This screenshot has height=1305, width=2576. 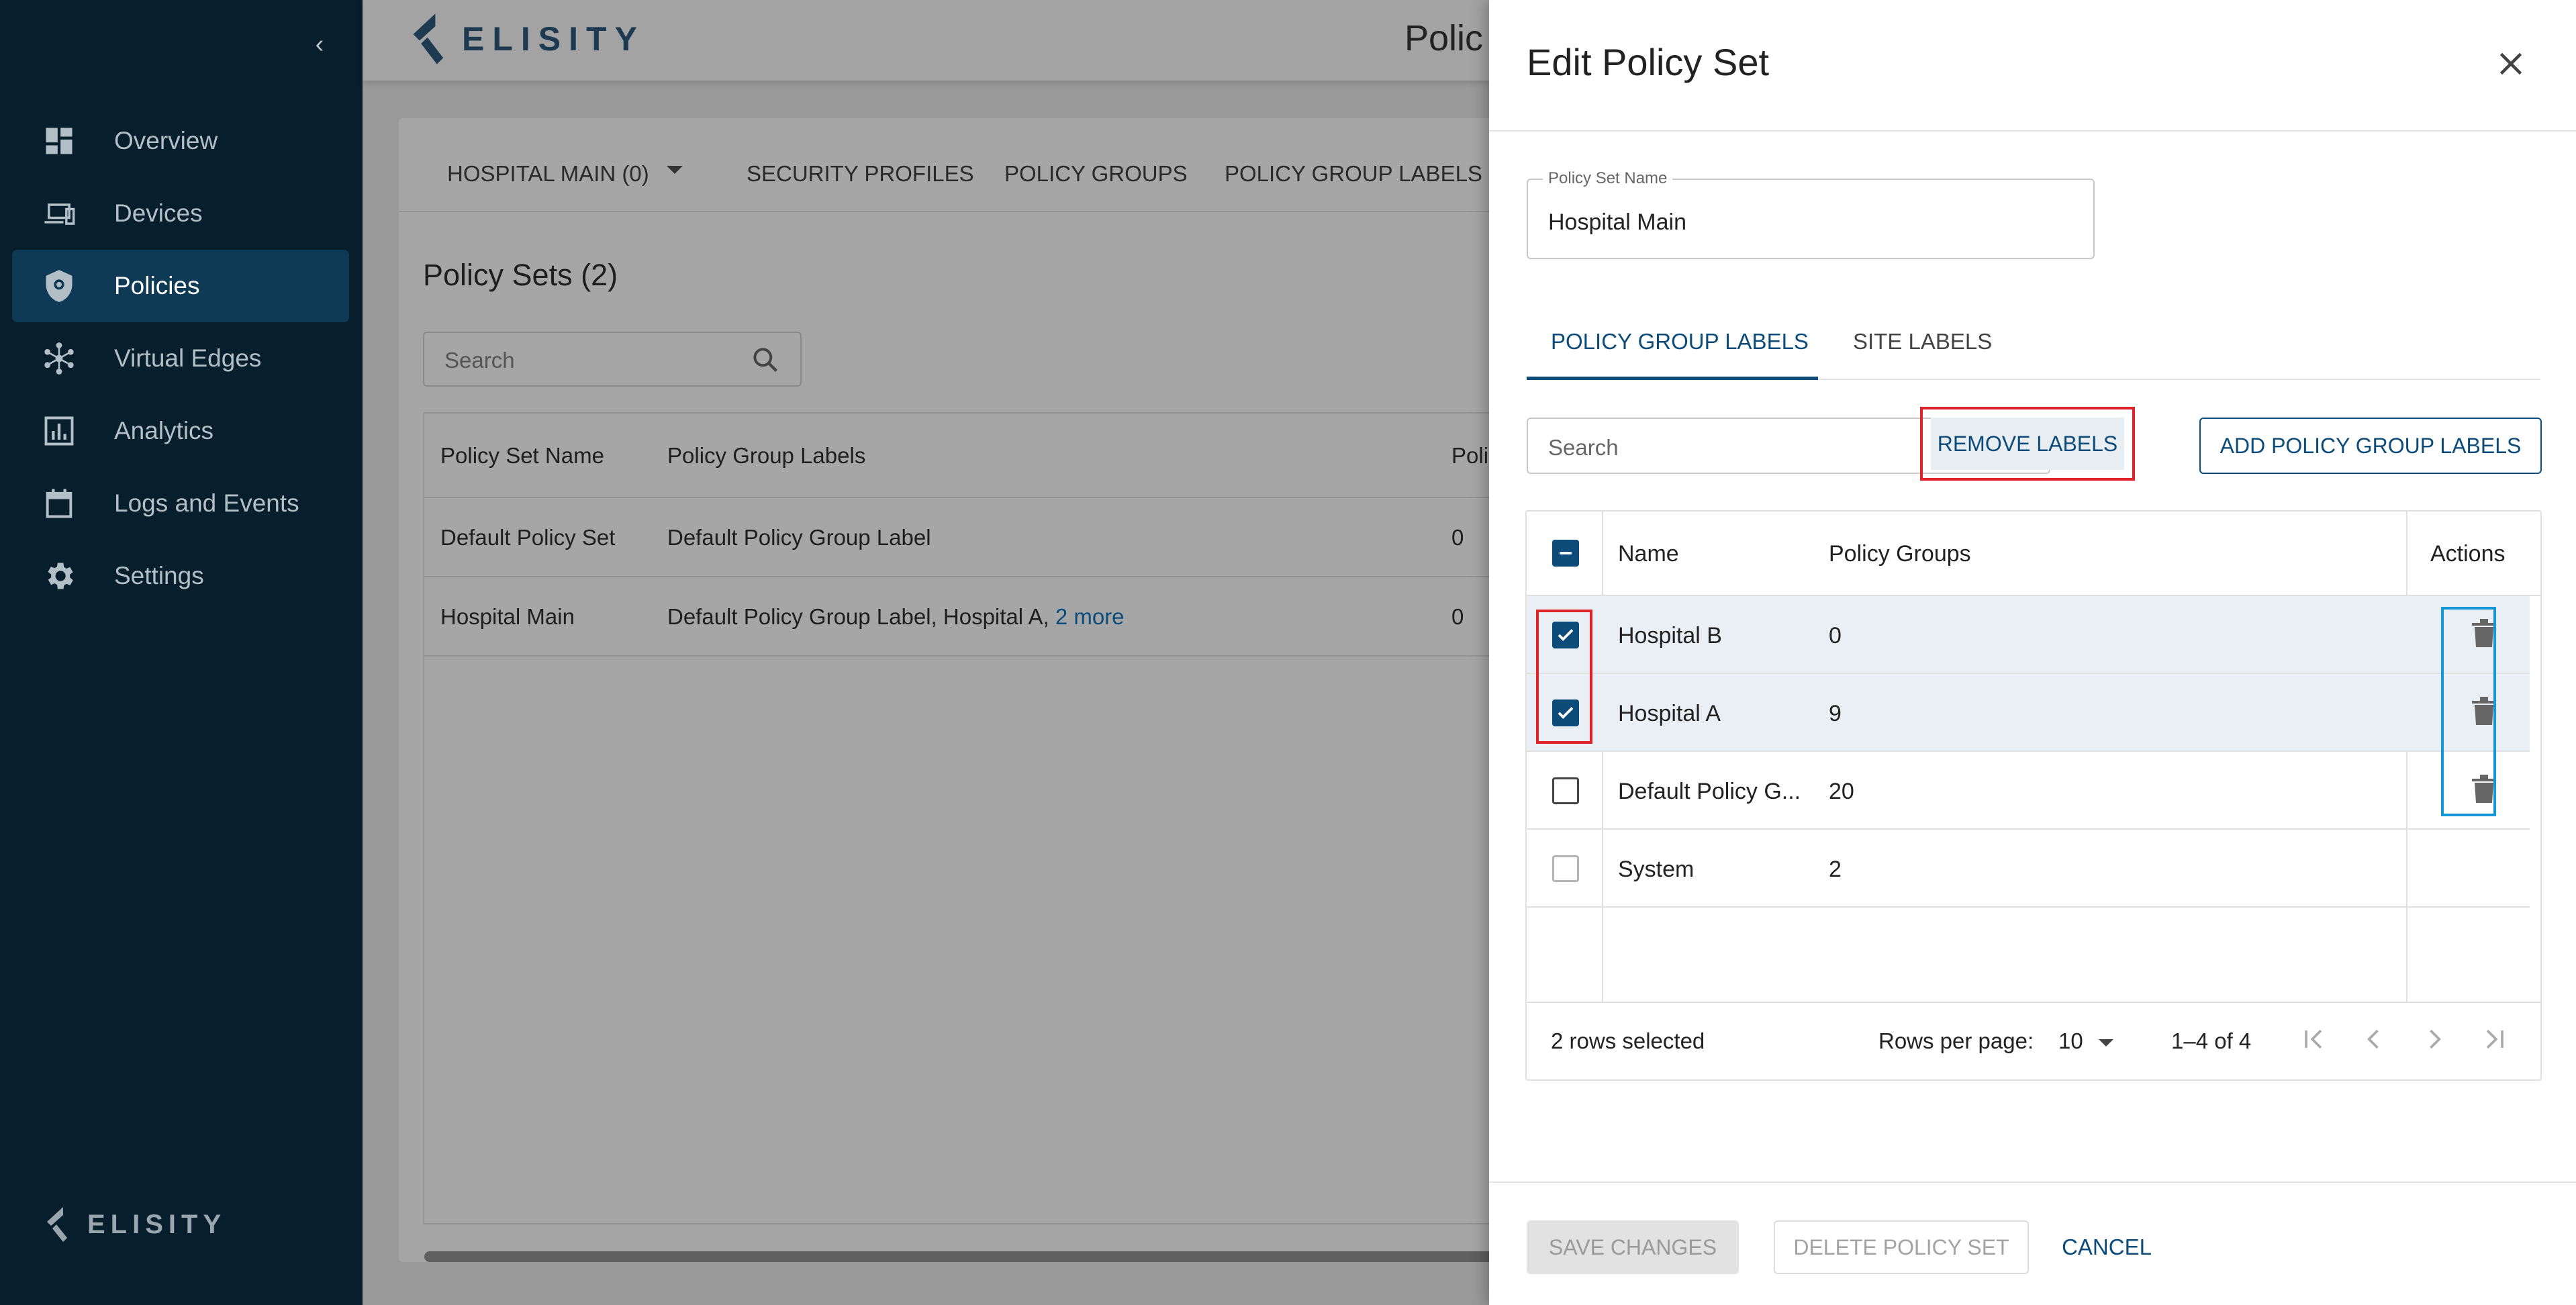 I want to click on drawer-header: Edit Policy Set, so click(x=2033, y=66).